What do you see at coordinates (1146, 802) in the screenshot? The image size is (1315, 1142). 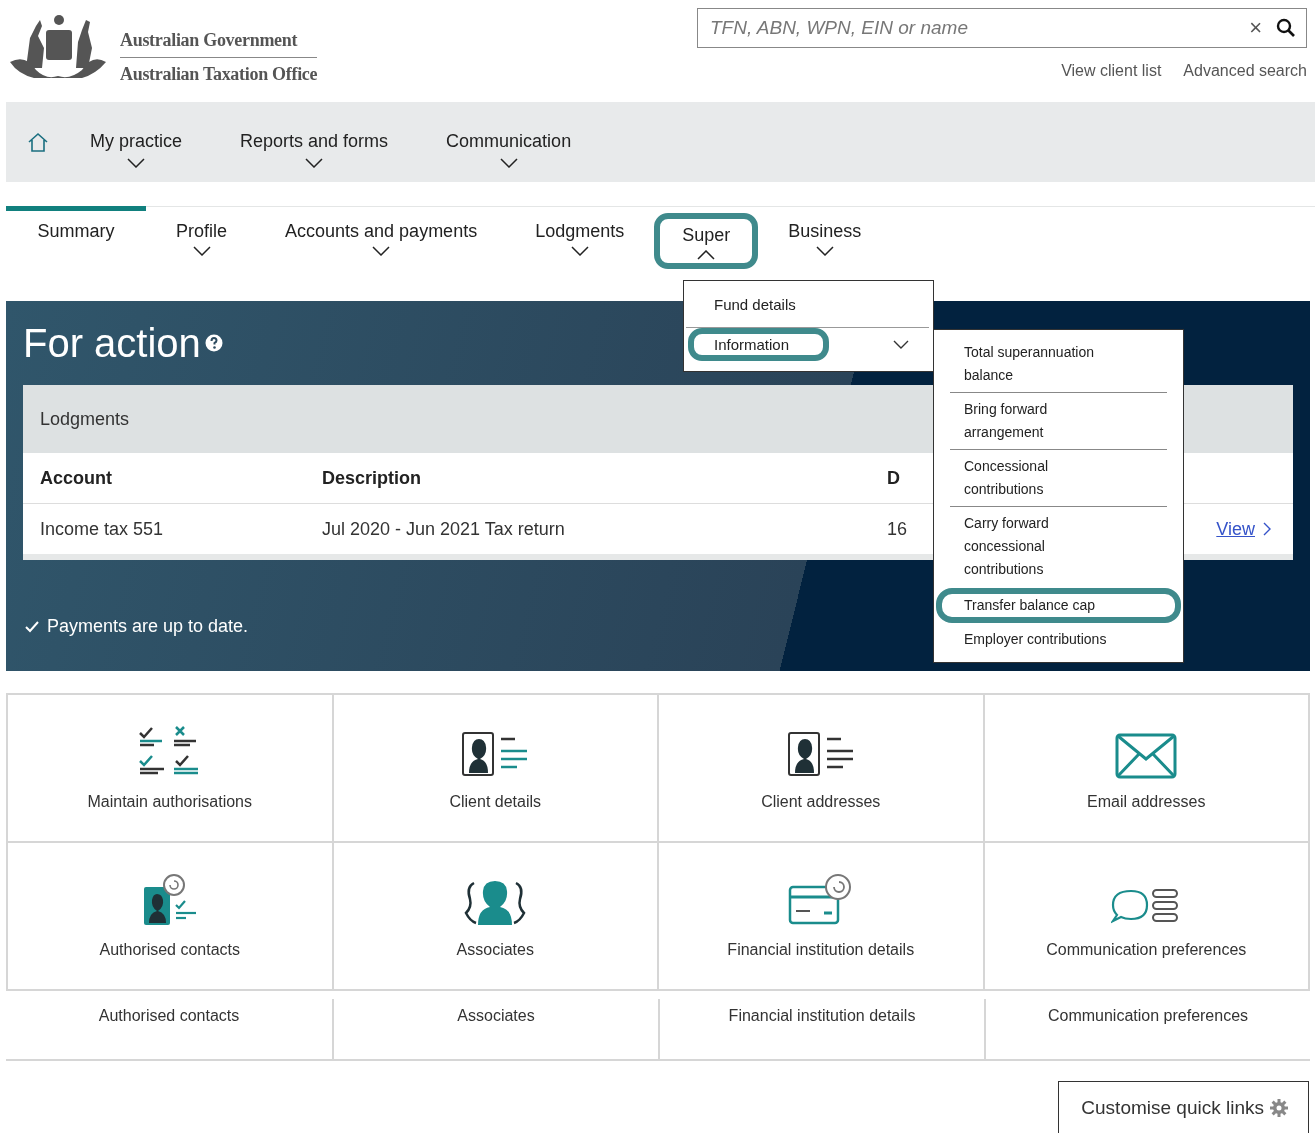 I see `tile-label: Email addresses` at bounding box center [1146, 802].